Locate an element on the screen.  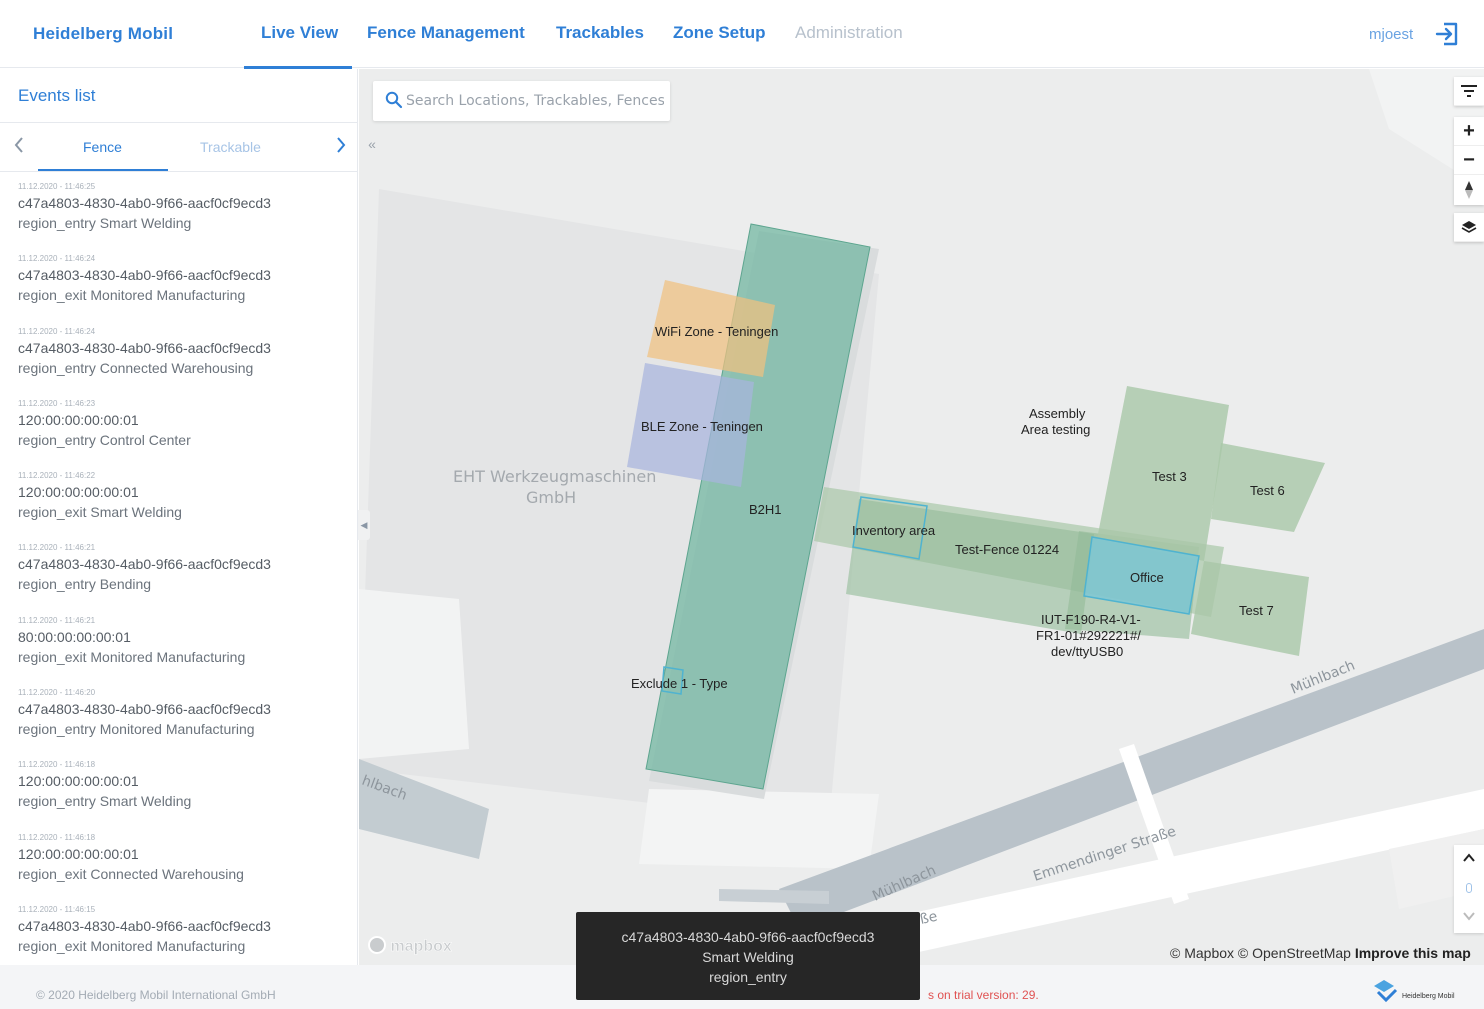
road-segment is located at coordinates (774, 896).